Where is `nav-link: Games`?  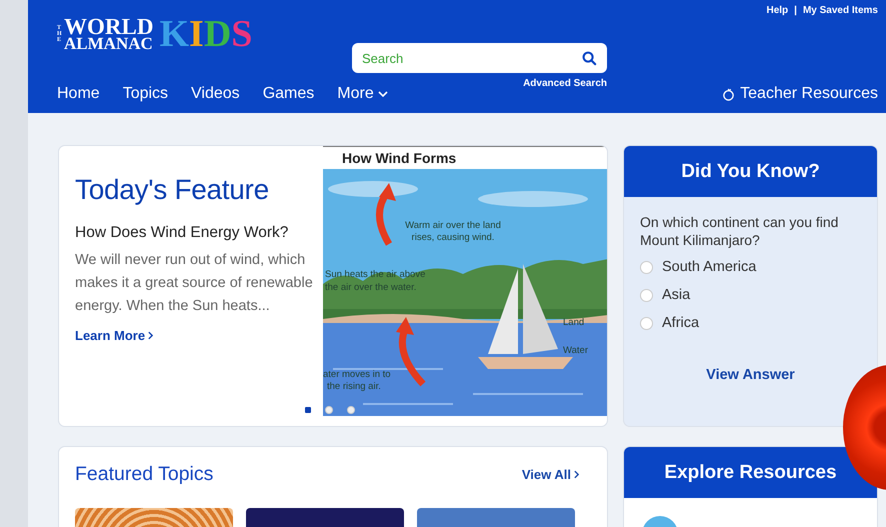
nav-link: Games is located at coordinates (288, 94).